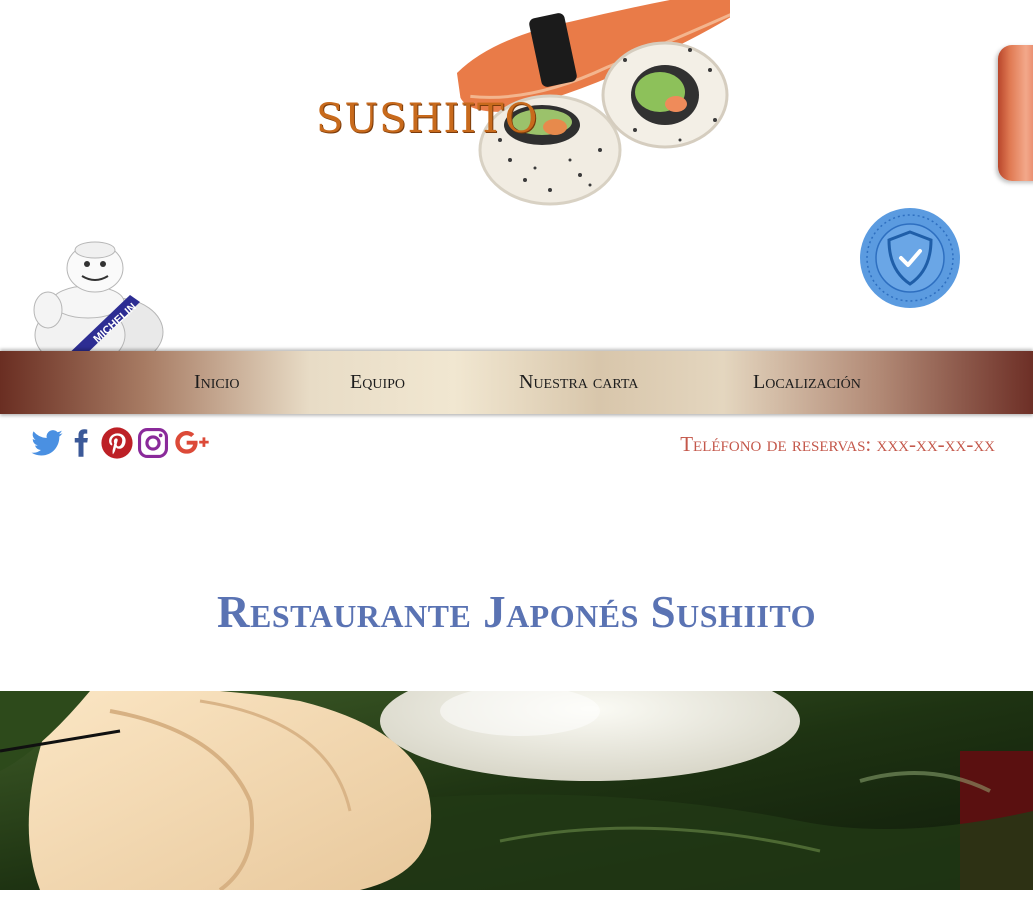 The image size is (1033, 900). Describe the element at coordinates (217, 382) in the screenshot. I see `nav-item-inicio: Inicio` at that location.